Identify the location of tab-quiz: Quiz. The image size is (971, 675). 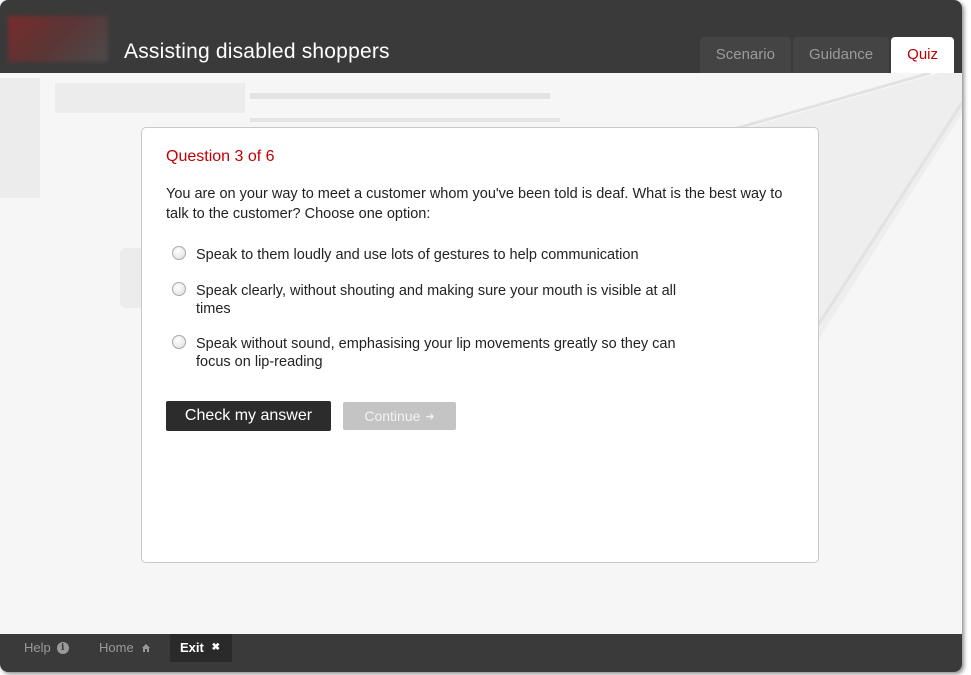
(922, 55).